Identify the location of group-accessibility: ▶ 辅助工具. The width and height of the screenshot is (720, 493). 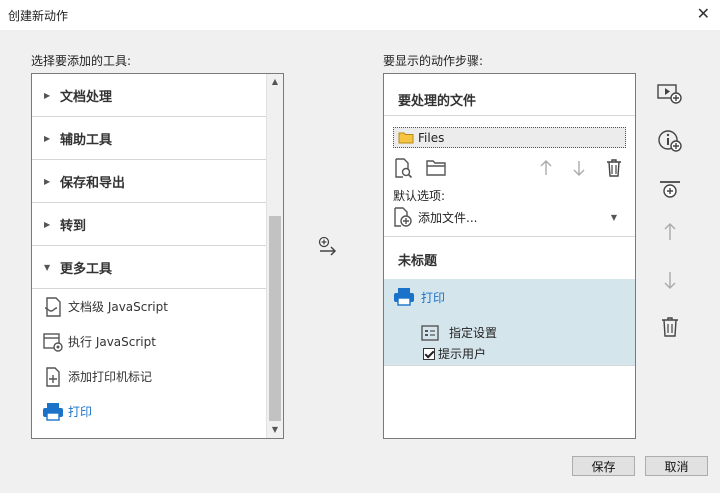
(149, 138).